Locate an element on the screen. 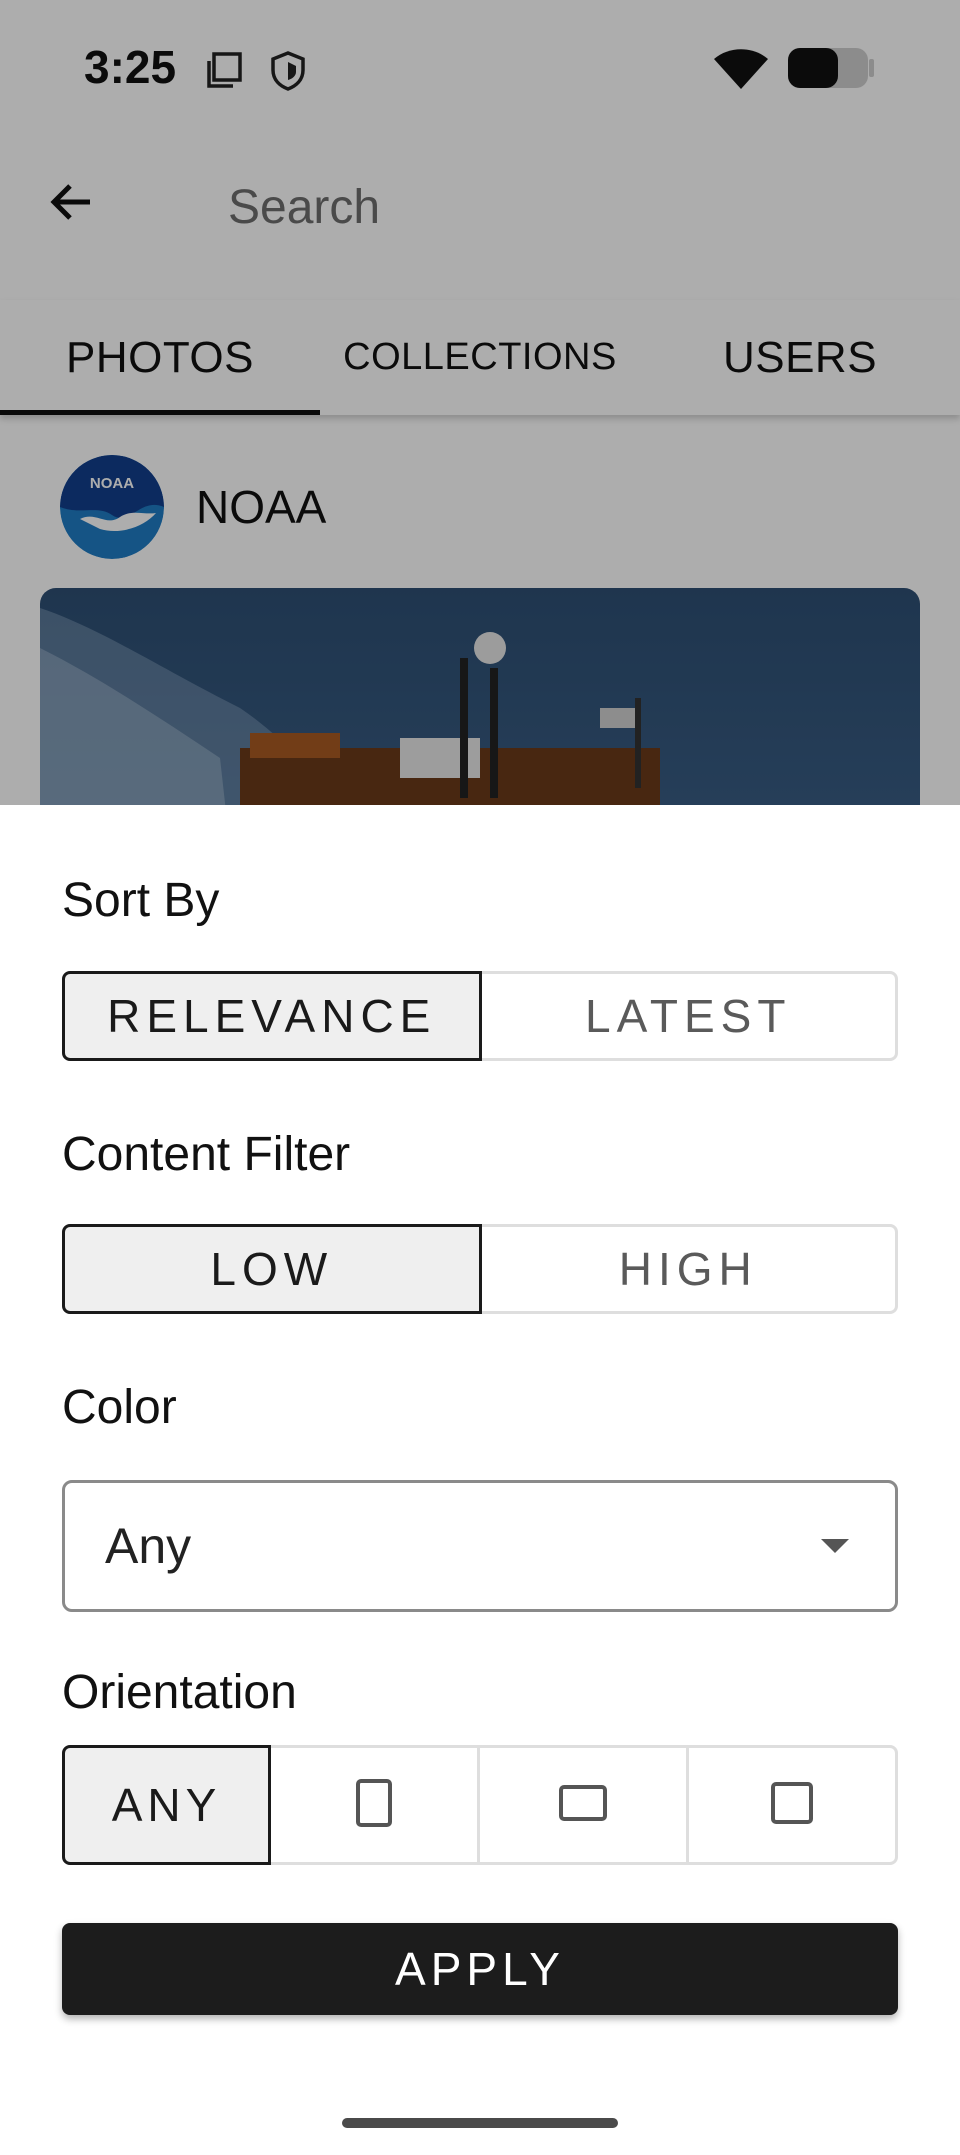 The width and height of the screenshot is (960, 2155). portrait-icon is located at coordinates (374, 1805).